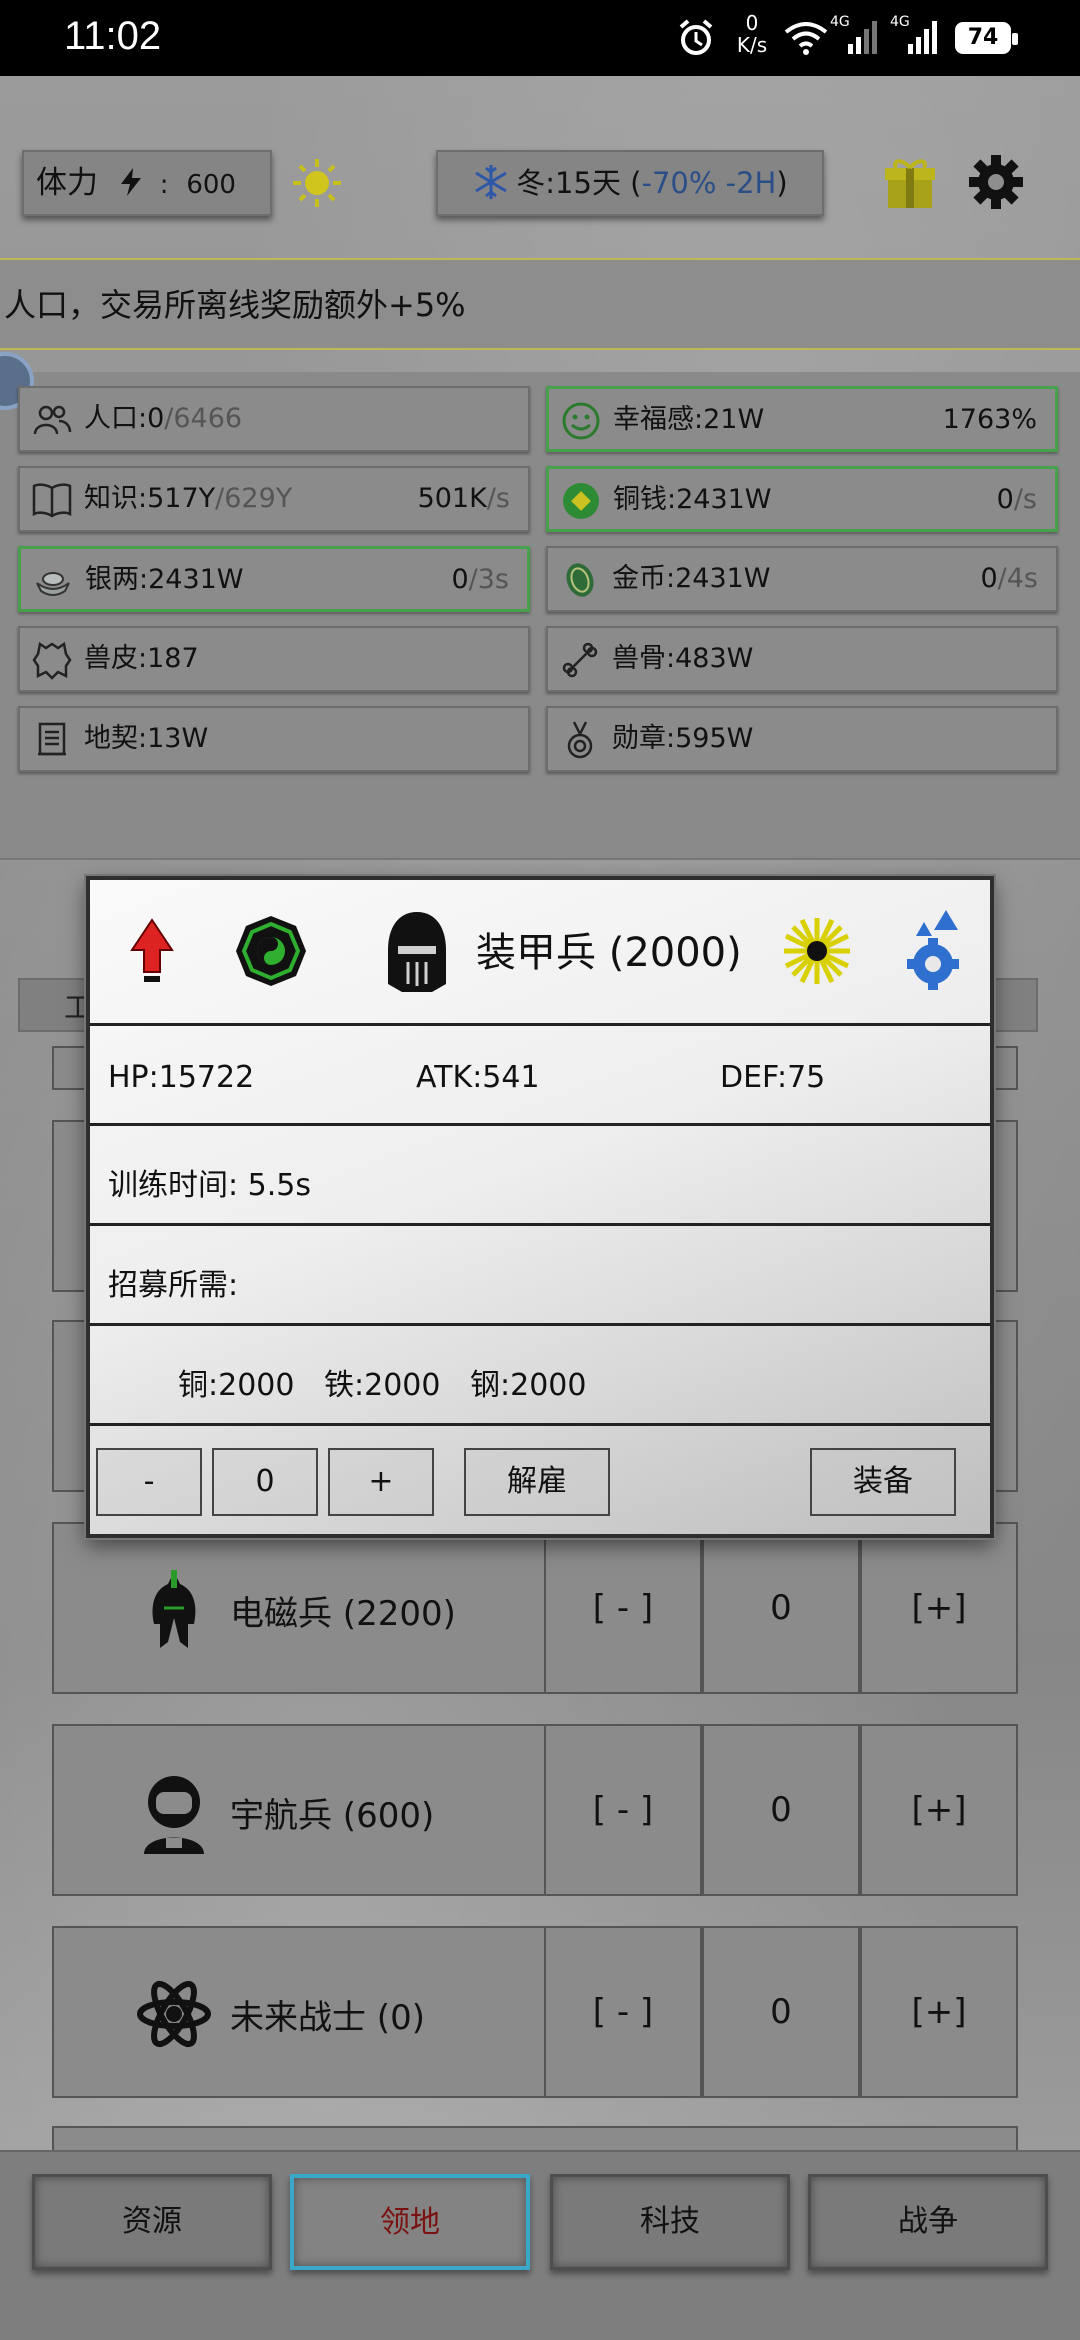 Image resolution: width=1080 pixels, height=2340 pixels. What do you see at coordinates (528, 1385) in the screenshot?
I see `cost-steel: 钢:2000` at bounding box center [528, 1385].